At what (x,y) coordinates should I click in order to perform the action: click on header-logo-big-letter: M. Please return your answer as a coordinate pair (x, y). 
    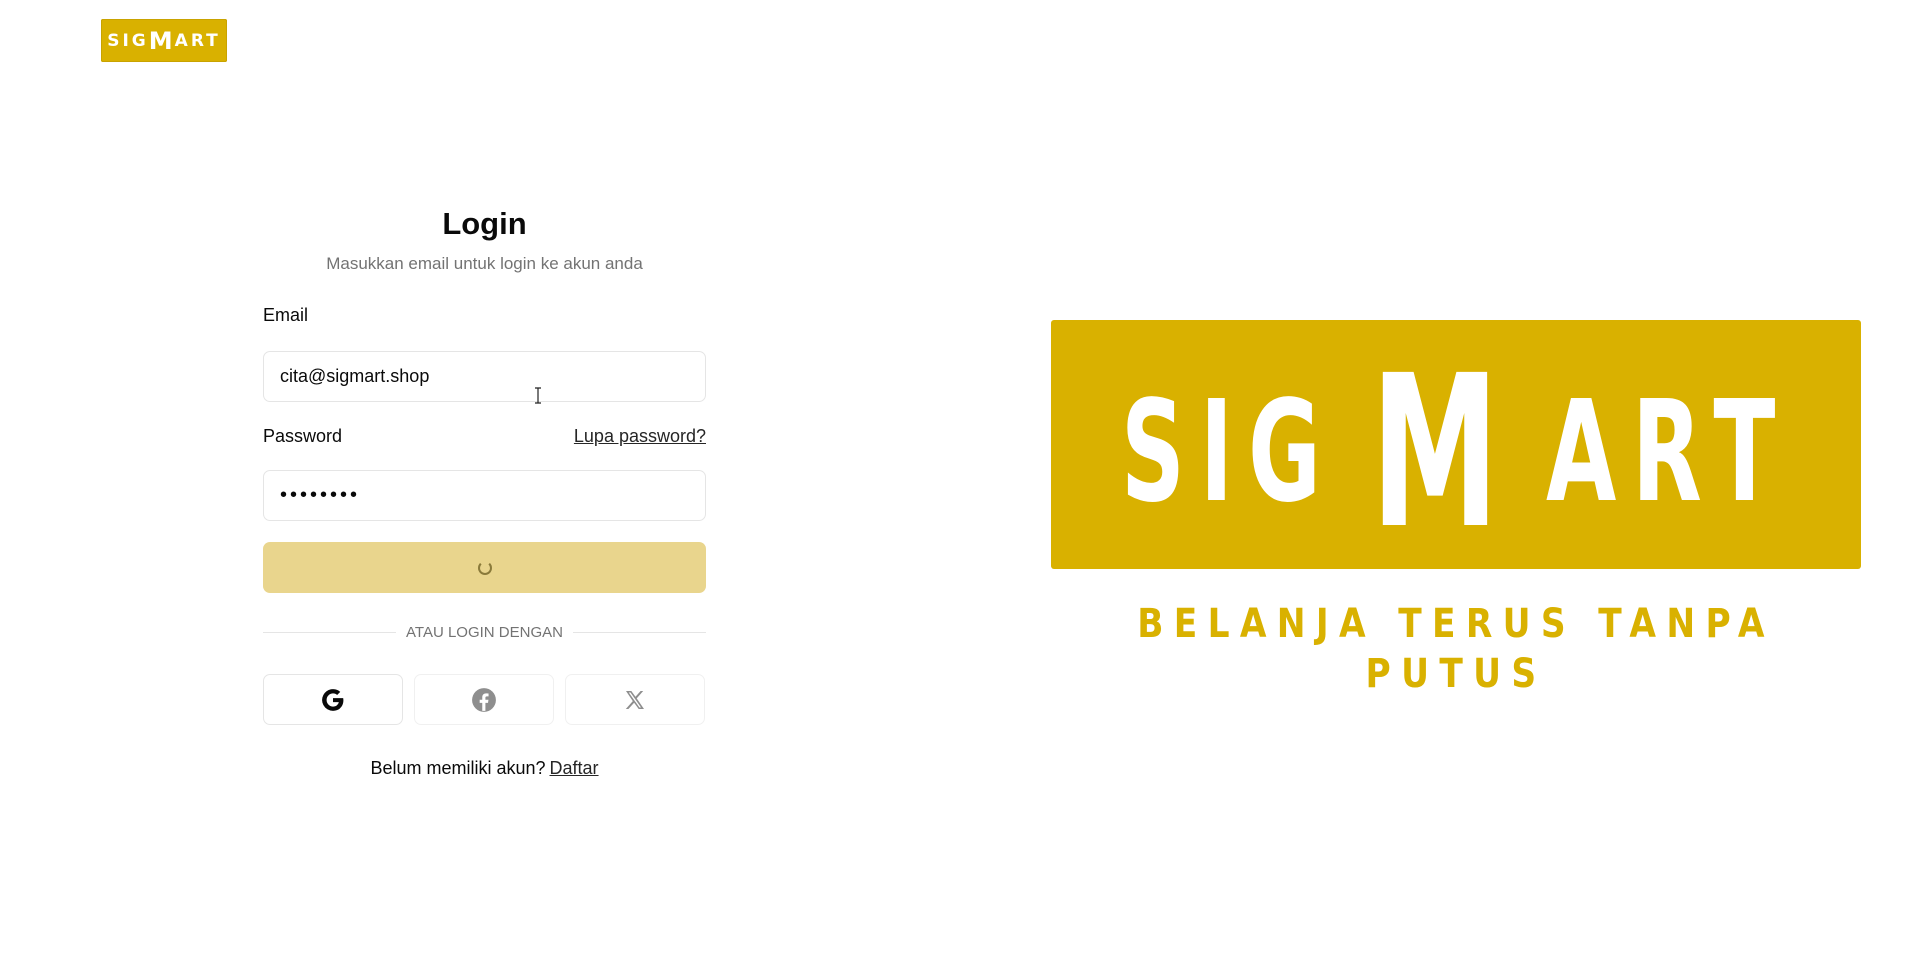
    Looking at the image, I should click on (161, 40).